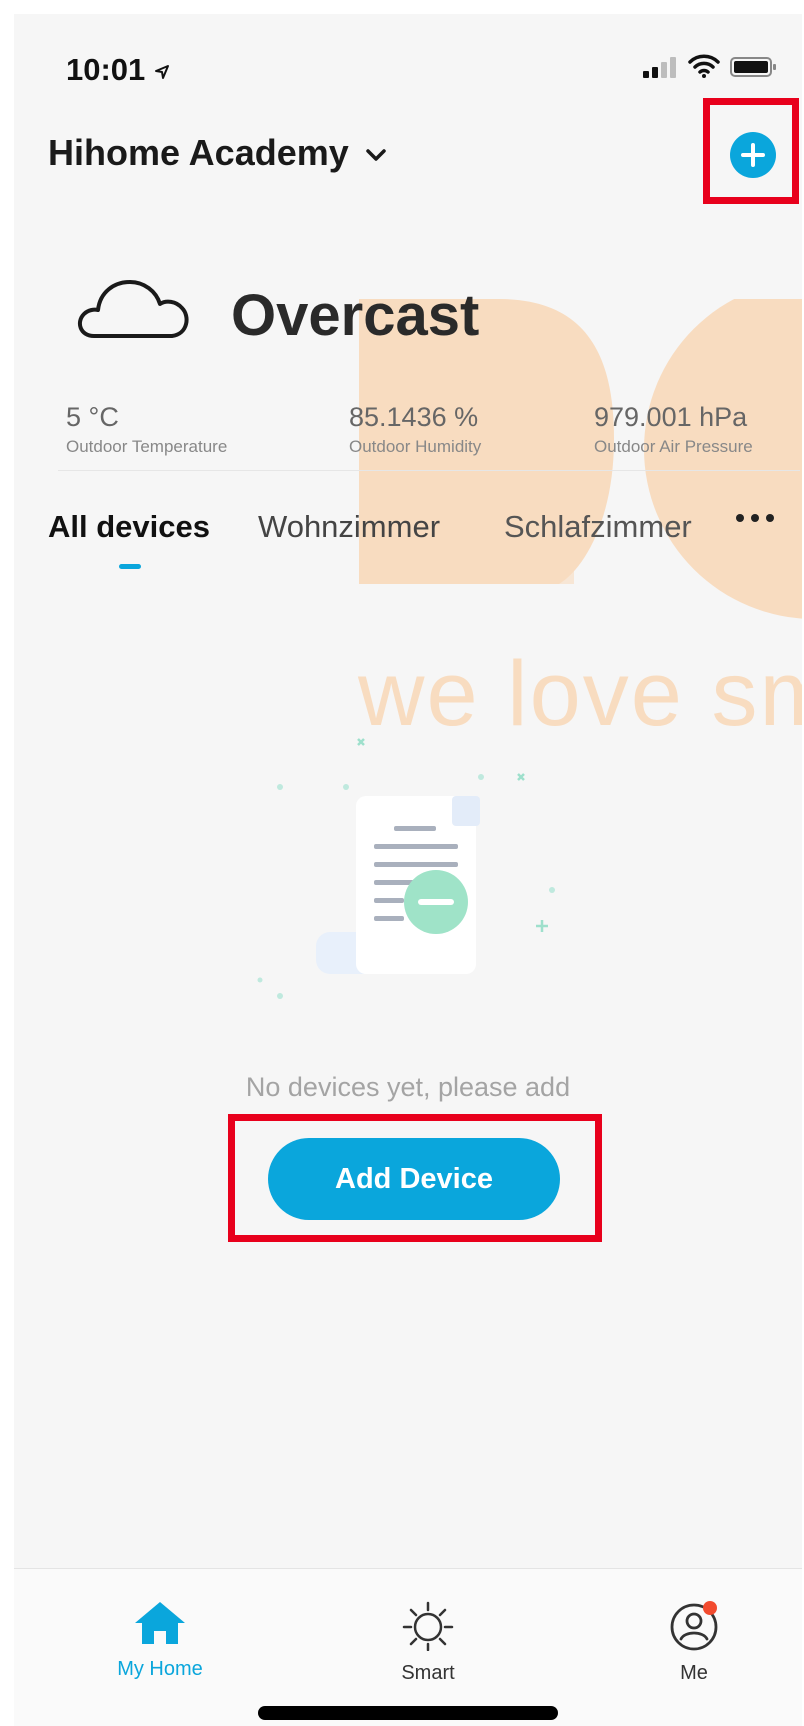  What do you see at coordinates (414, 417) in the screenshot?
I see `stat-value: 85.1436 %` at bounding box center [414, 417].